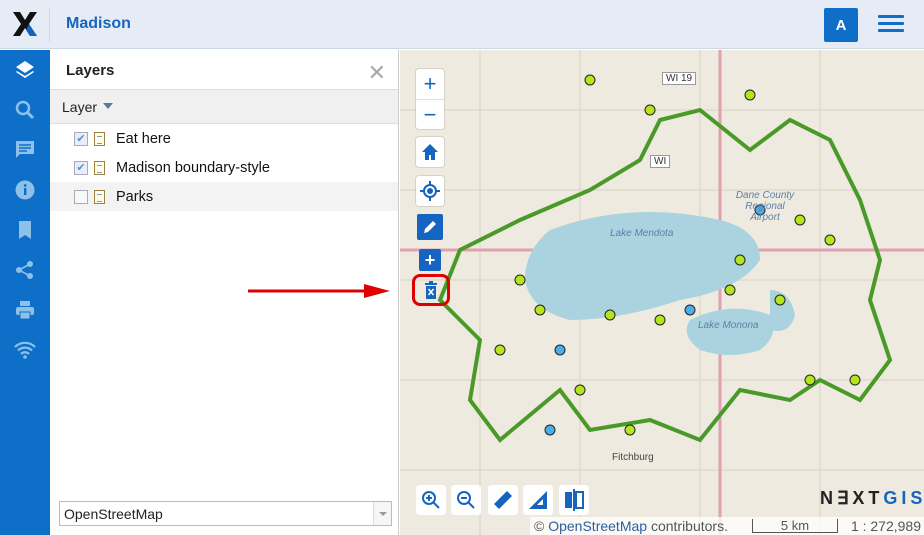 This screenshot has height=535, width=924. I want to click on triangle-ruler-icon, so click(538, 500).